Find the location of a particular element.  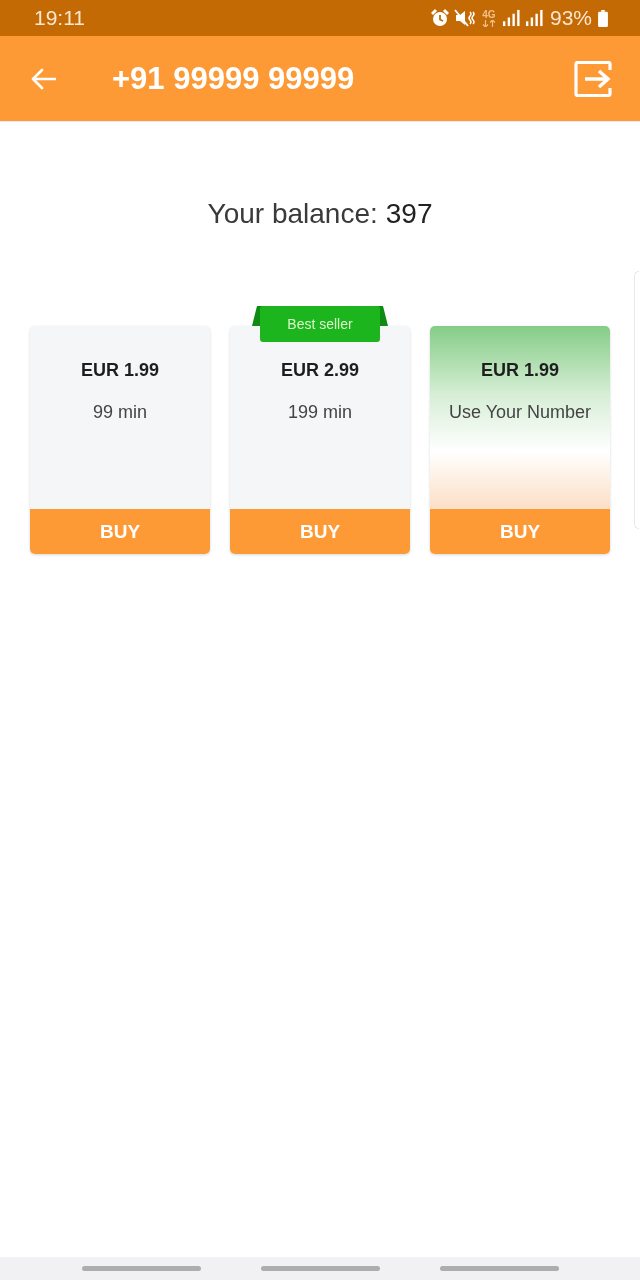

phone-number-title: +91 99999 99999 is located at coordinates (234, 78).